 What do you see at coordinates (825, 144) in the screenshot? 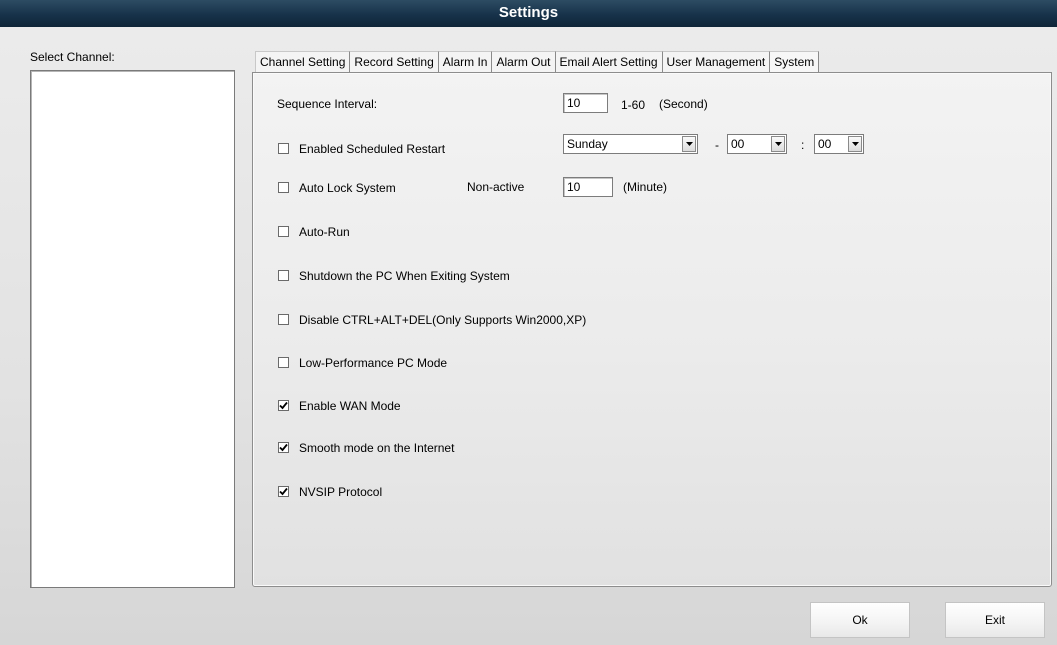
I see `restart-minute-value: 00` at bounding box center [825, 144].